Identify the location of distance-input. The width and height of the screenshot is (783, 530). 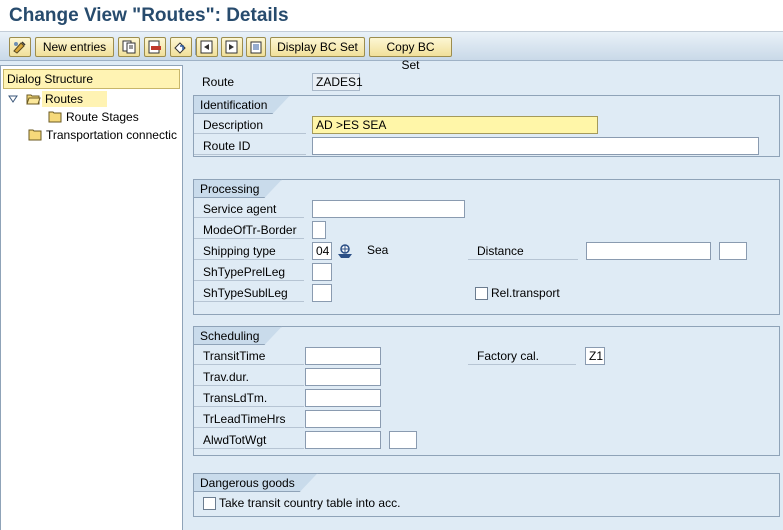
(648, 251).